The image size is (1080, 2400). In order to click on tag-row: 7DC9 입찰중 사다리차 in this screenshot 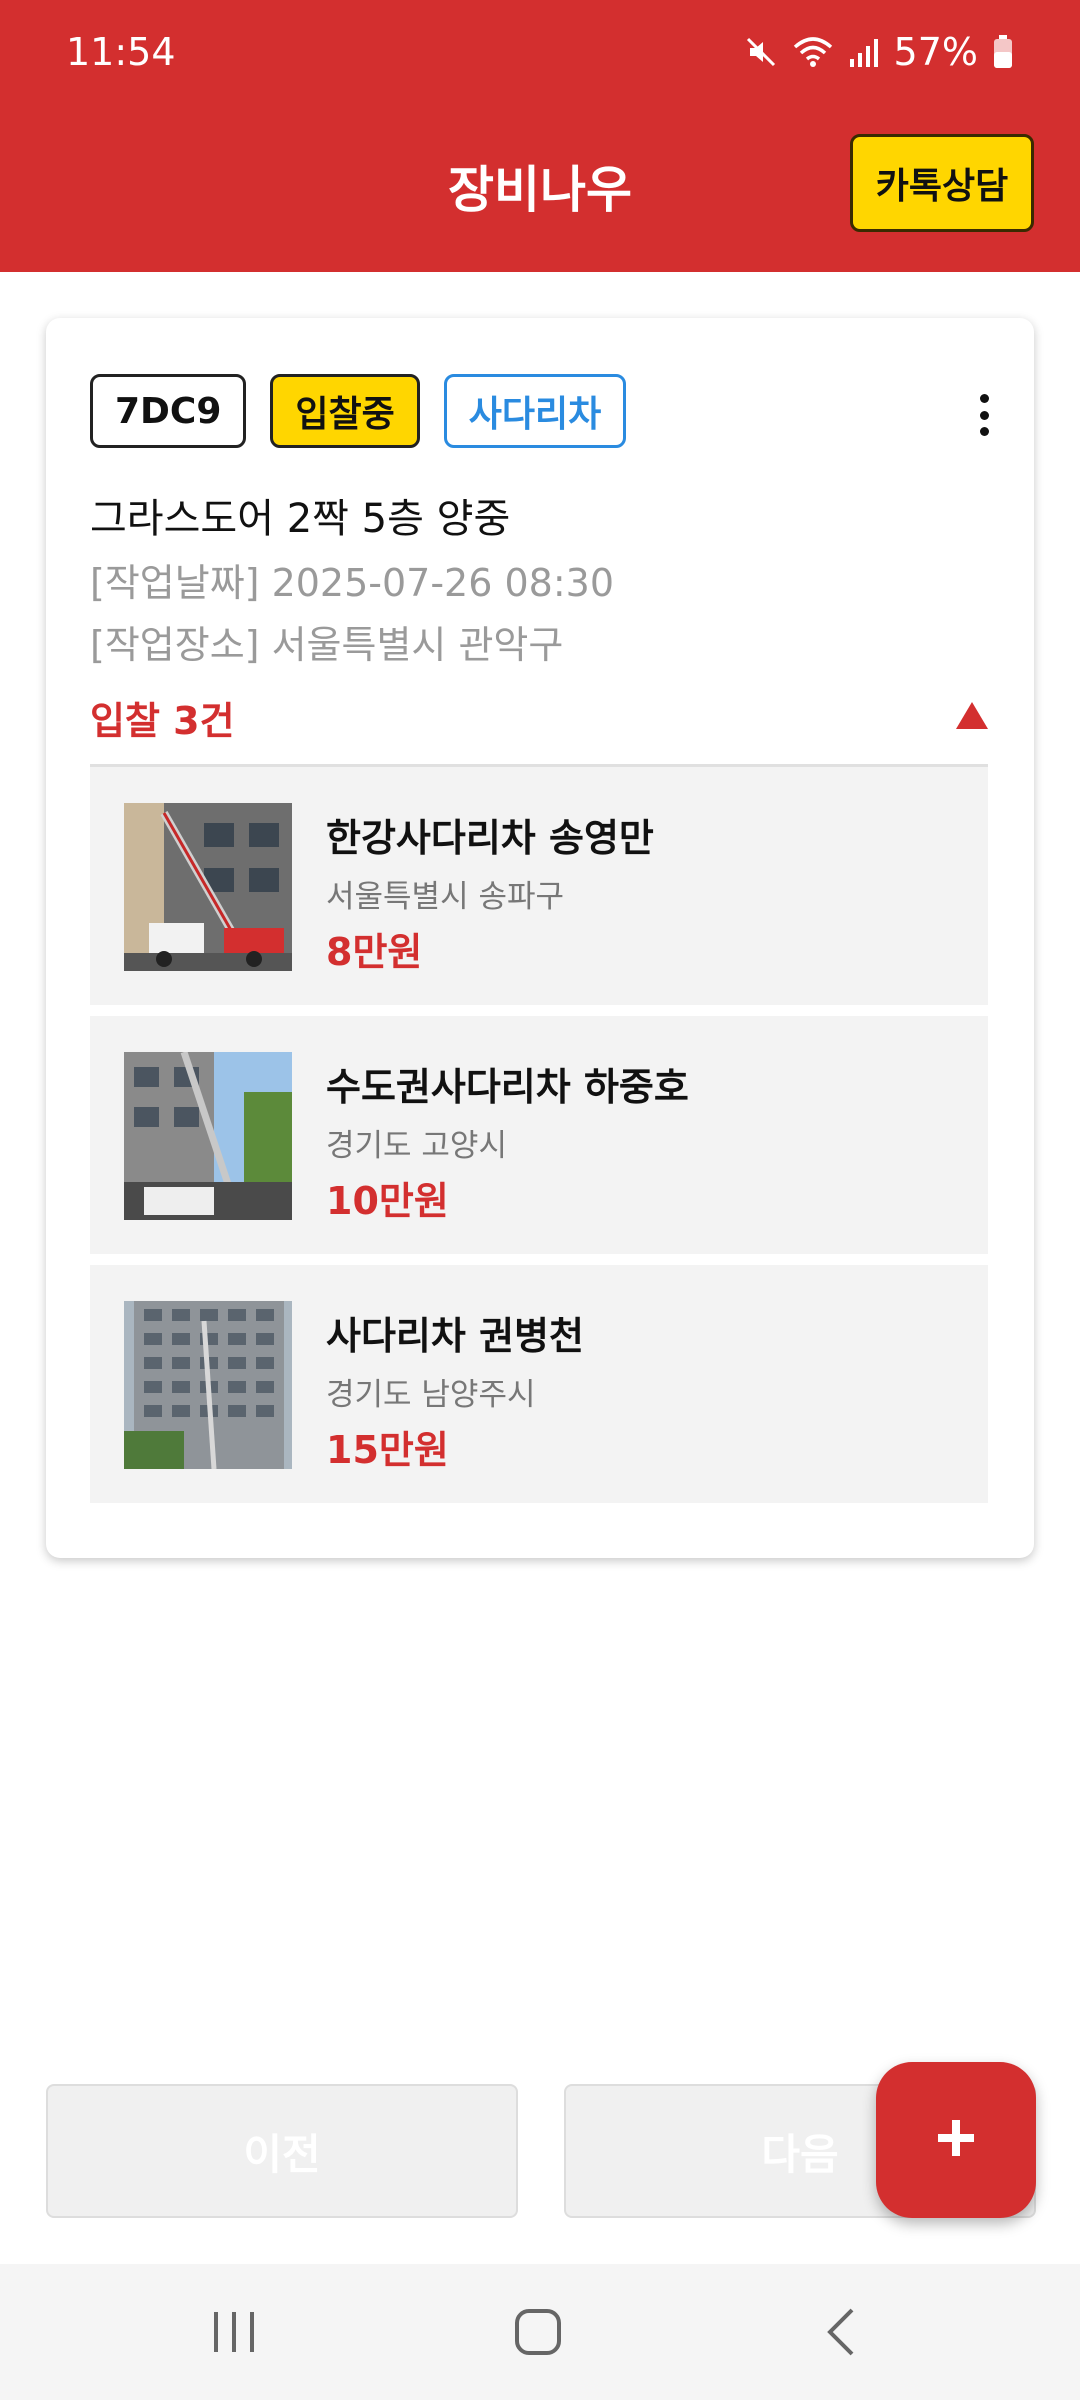, I will do `click(358, 411)`.